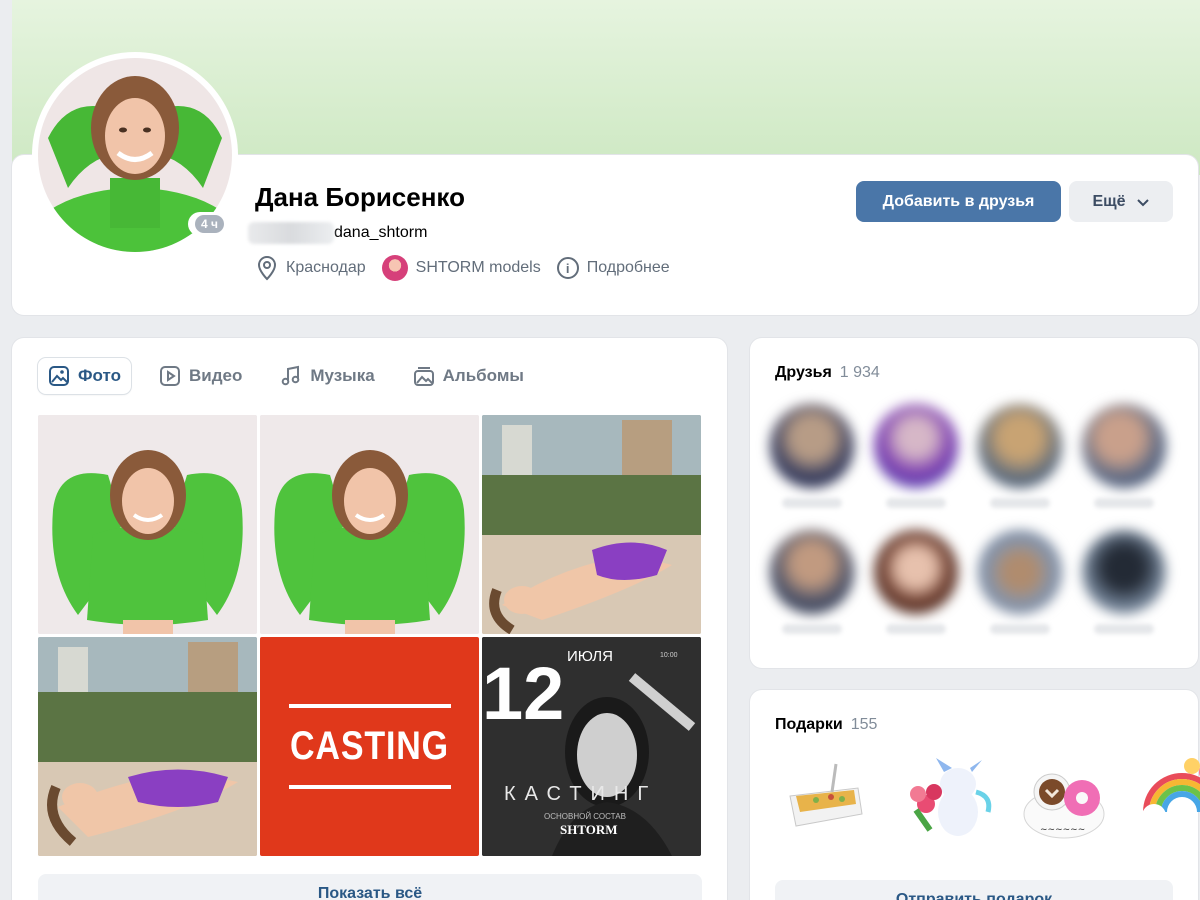  Describe the element at coordinates (669, 655) in the screenshot. I see `svg-text: 10:00` at that location.